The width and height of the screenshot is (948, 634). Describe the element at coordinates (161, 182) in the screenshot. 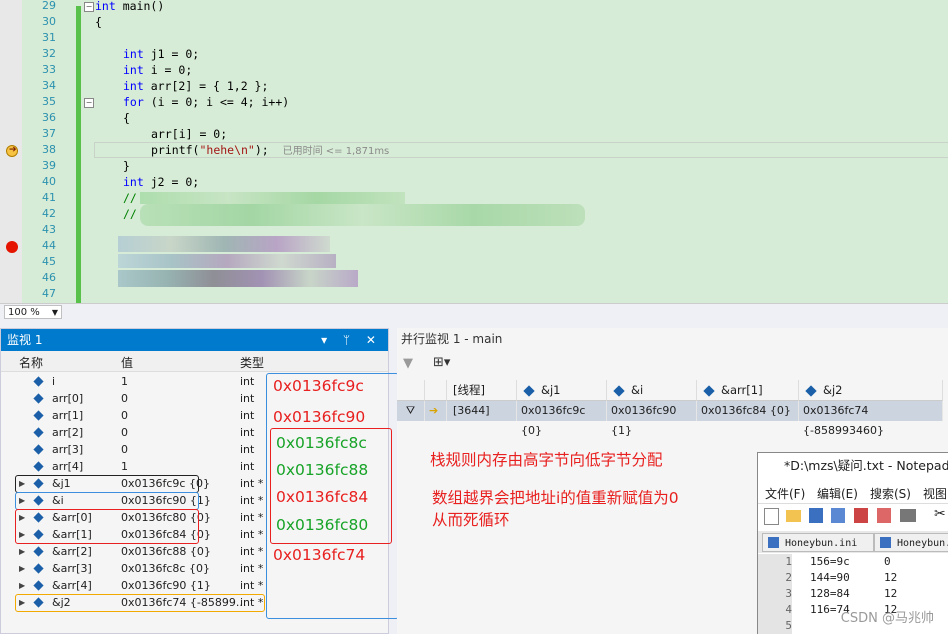

I see `code-line: int j2 = 0;` at that location.